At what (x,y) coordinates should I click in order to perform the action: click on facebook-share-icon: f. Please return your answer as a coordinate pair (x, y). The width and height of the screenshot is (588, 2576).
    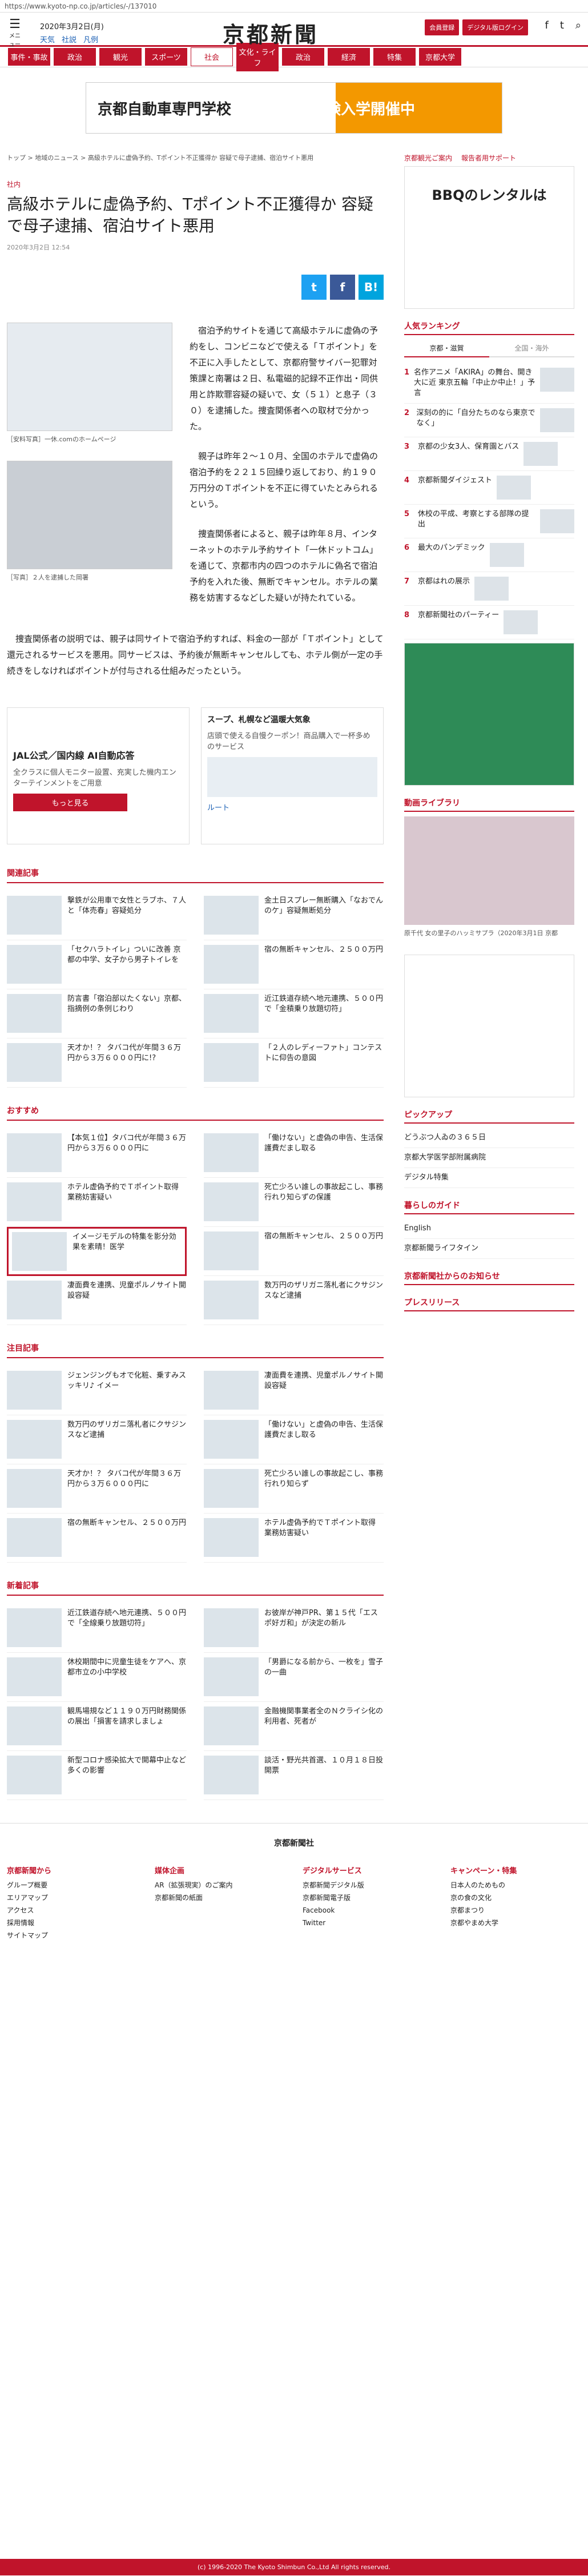
    Looking at the image, I should click on (343, 287).